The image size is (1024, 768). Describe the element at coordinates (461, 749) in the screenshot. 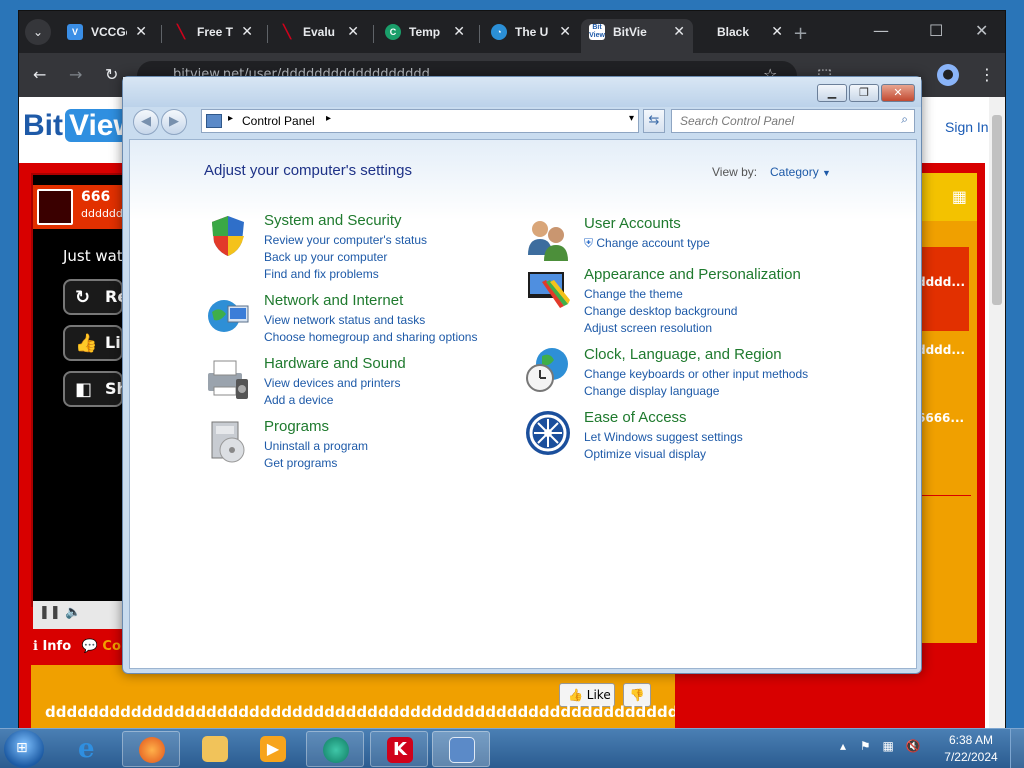

I see `taskbar-control-panel` at that location.